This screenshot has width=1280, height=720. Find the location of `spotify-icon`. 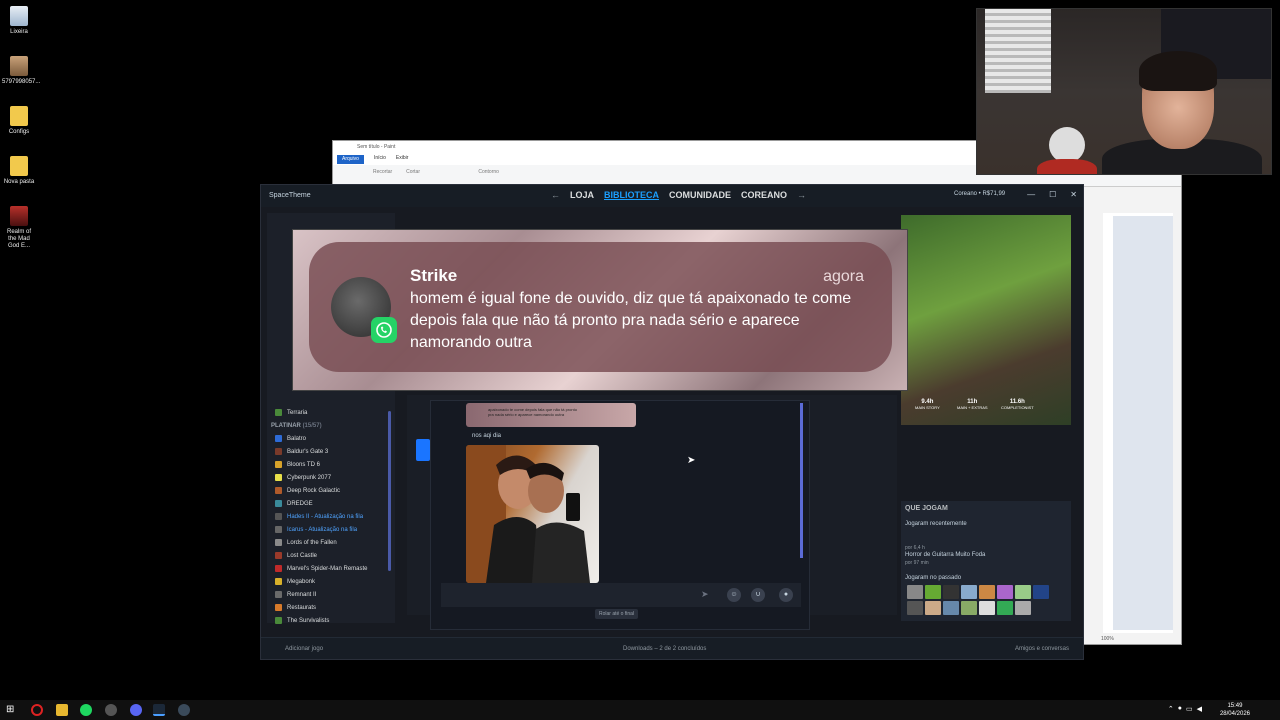

spotify-icon is located at coordinates (86, 710).